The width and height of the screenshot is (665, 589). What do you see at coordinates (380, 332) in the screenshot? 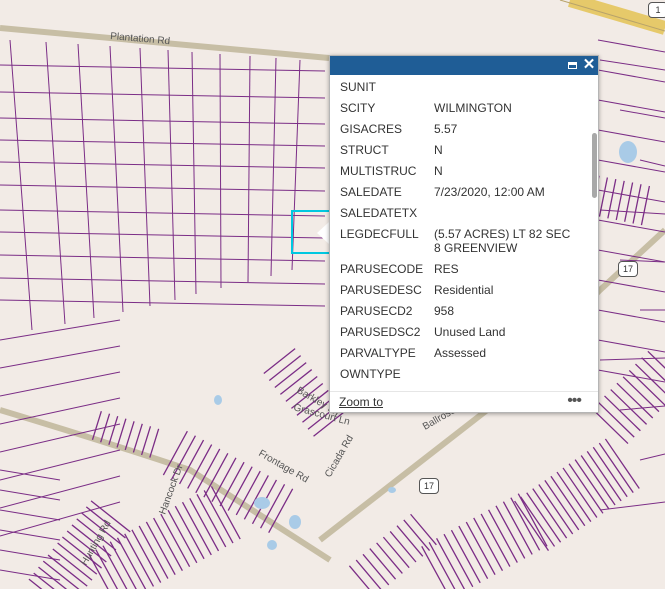
I see `attribute-name: PARUSEDSC2` at bounding box center [380, 332].